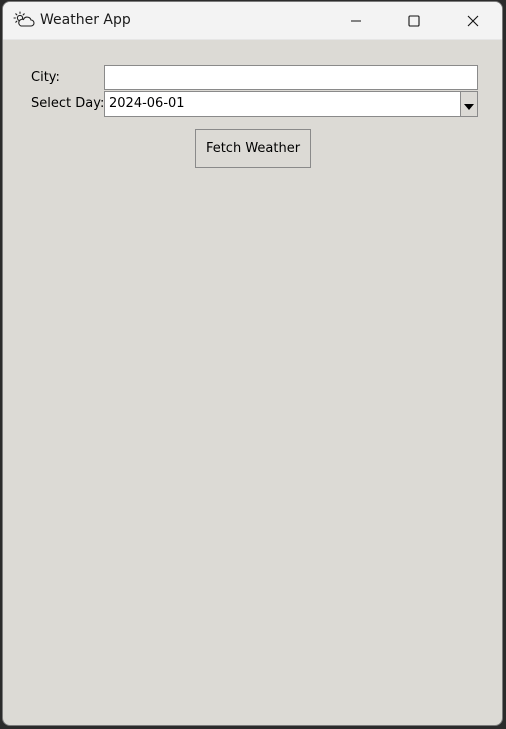 The width and height of the screenshot is (506, 729). I want to click on chevron-down-icon, so click(469, 104).